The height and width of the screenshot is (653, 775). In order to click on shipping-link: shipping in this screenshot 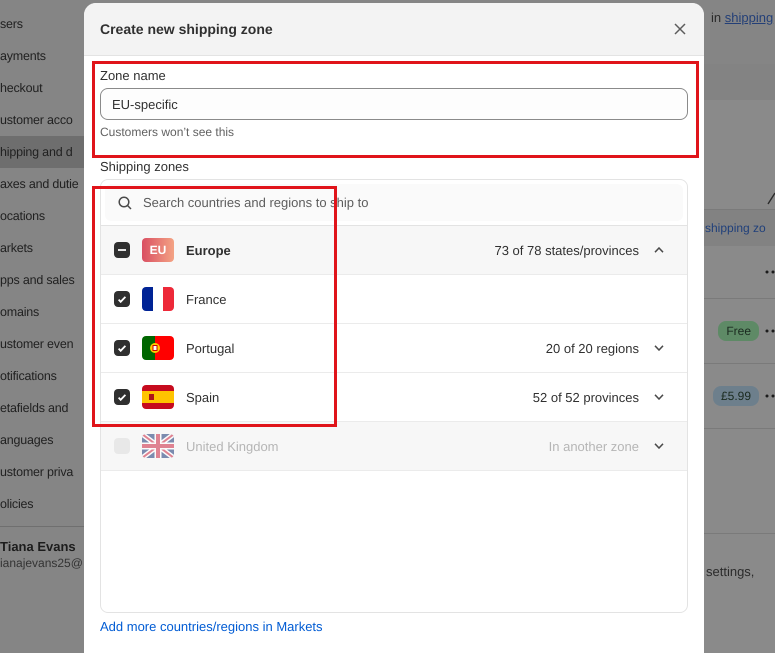, I will do `click(749, 17)`.